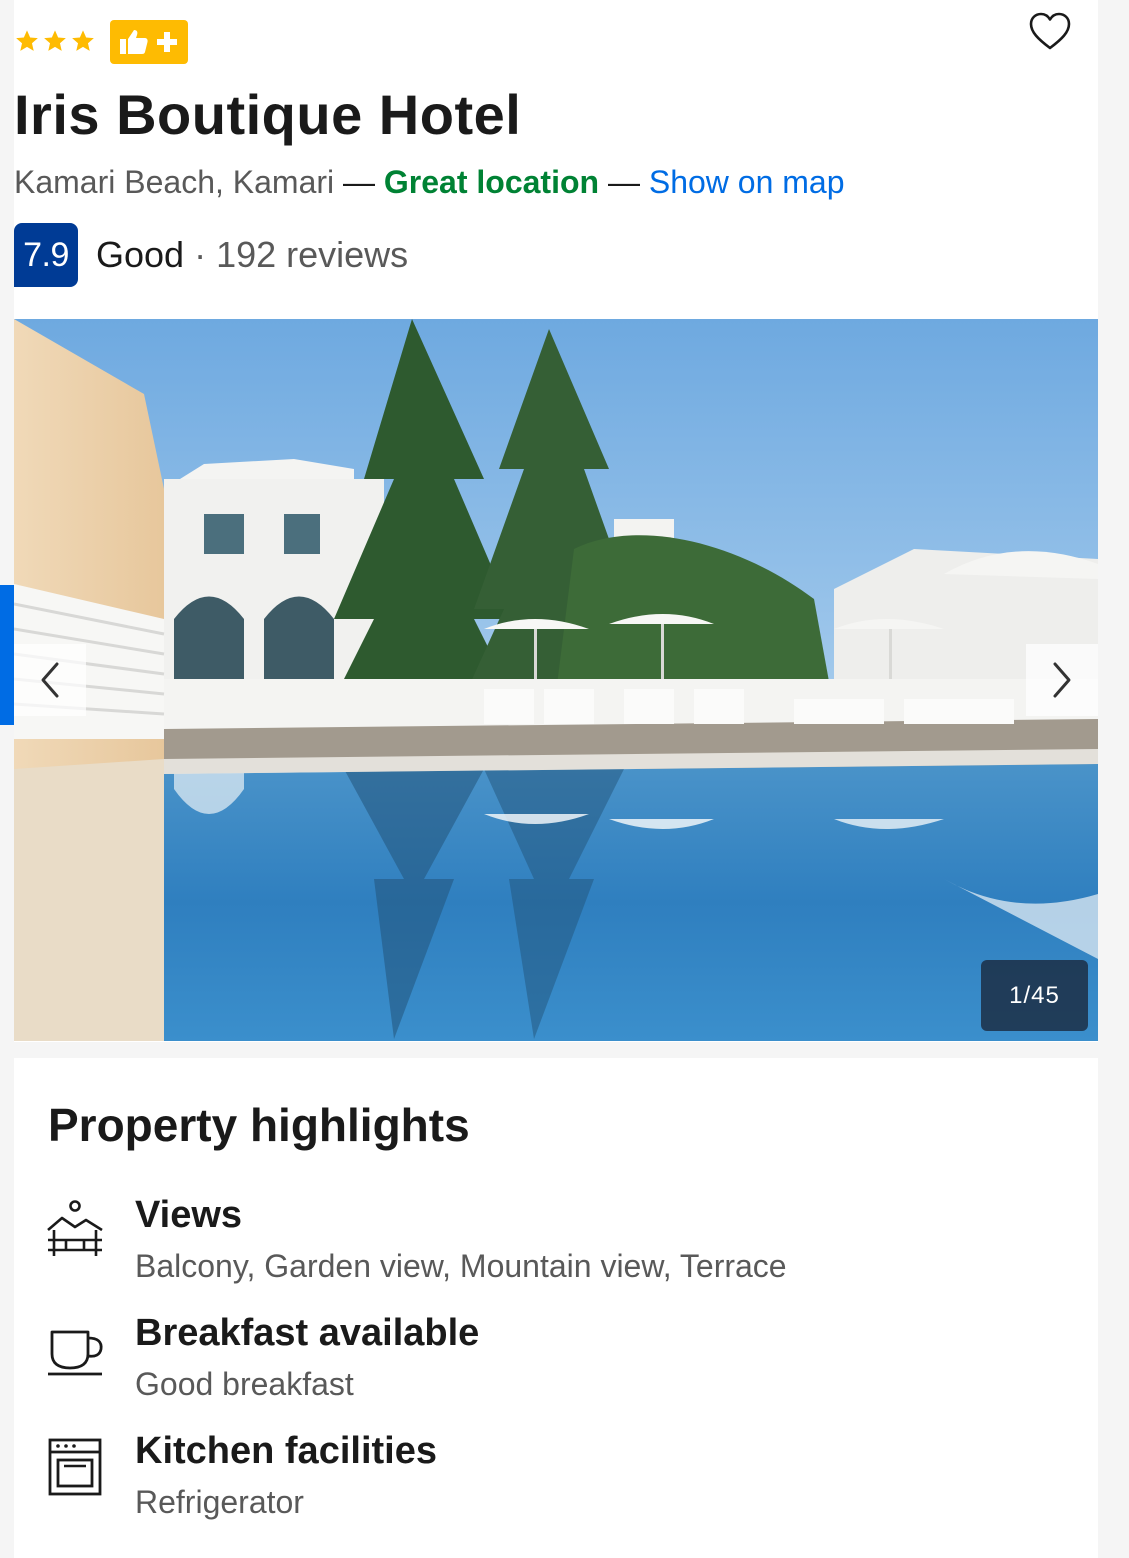 Image resolution: width=1129 pixels, height=1558 pixels. I want to click on highlight-title: Breakfast available, so click(307, 1333).